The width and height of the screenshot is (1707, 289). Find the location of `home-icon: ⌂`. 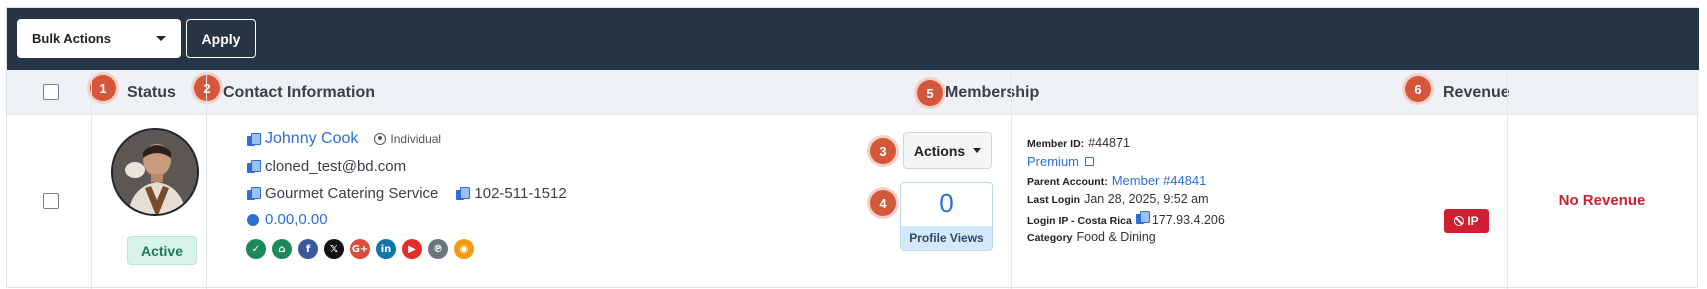

home-icon: ⌂ is located at coordinates (282, 249).